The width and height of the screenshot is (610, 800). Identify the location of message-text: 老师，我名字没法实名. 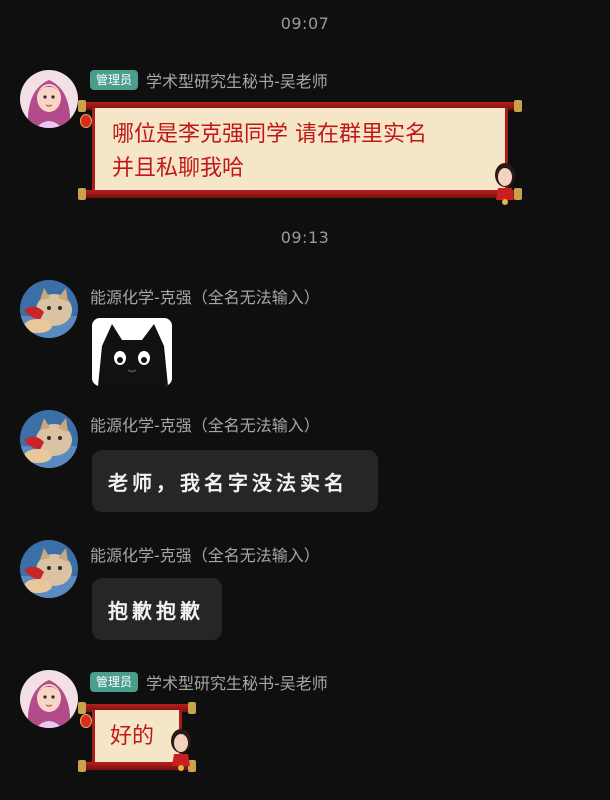
(228, 482).